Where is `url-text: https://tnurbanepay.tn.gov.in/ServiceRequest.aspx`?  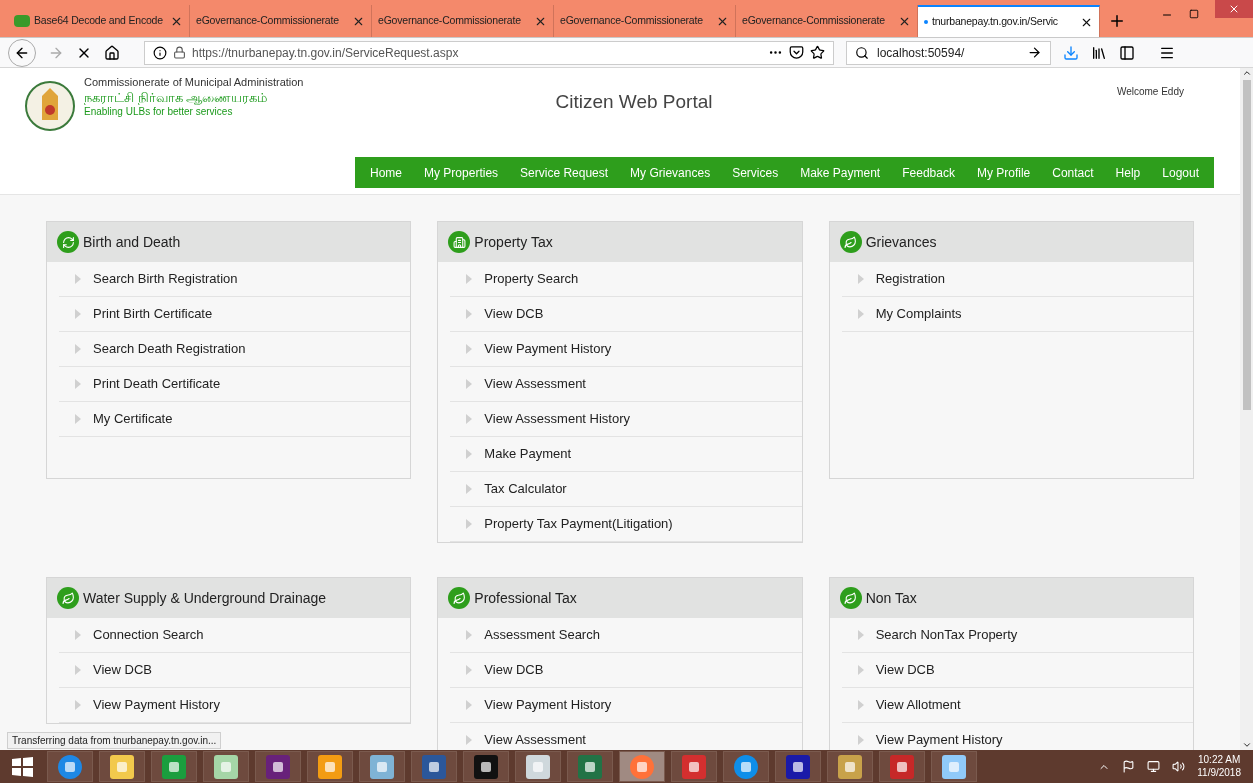 url-text: https://tnurbanepay.tn.gov.in/ServiceRequest.aspx is located at coordinates (326, 53).